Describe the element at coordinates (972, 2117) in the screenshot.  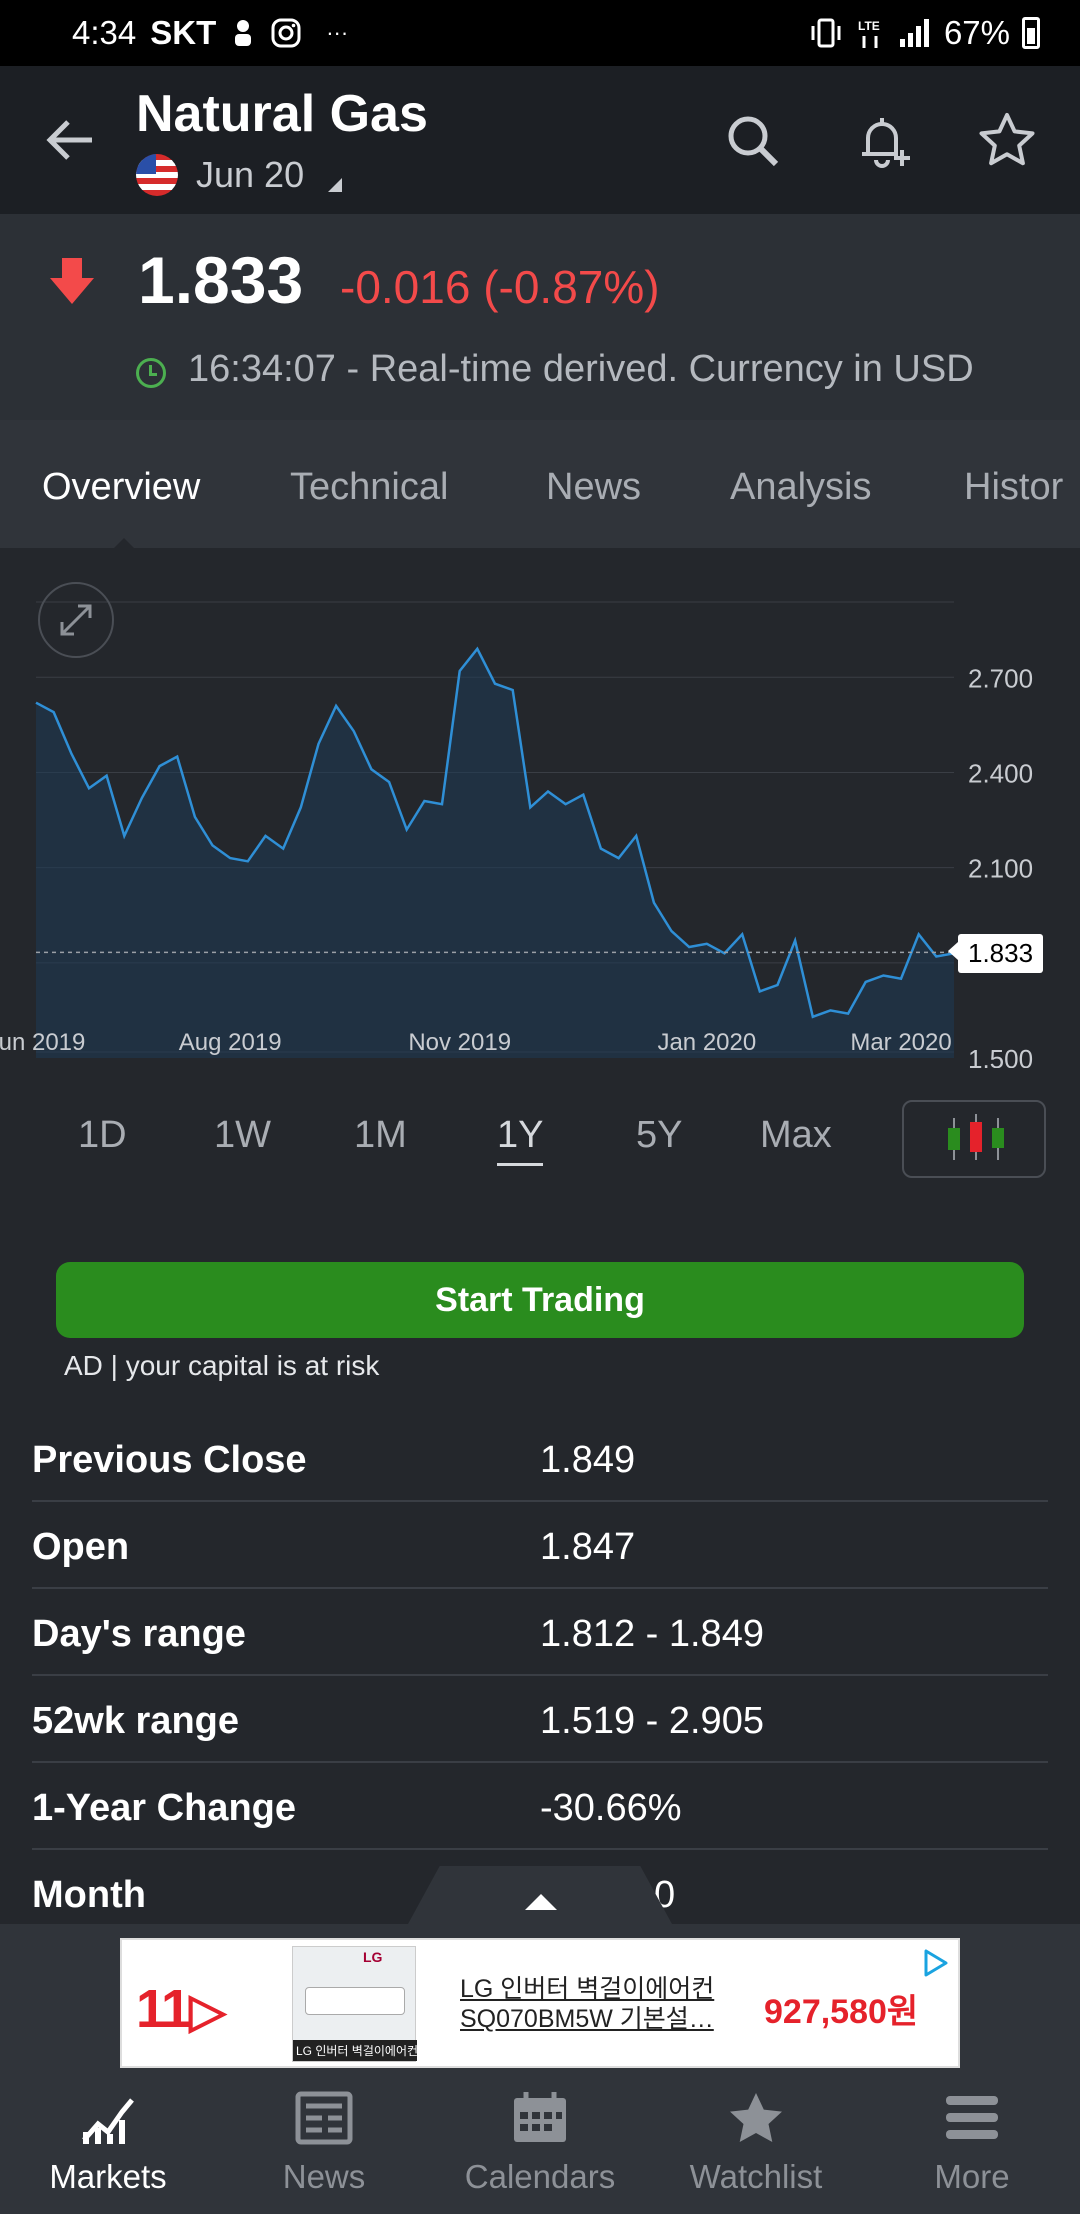
I see `menu-icon` at that location.